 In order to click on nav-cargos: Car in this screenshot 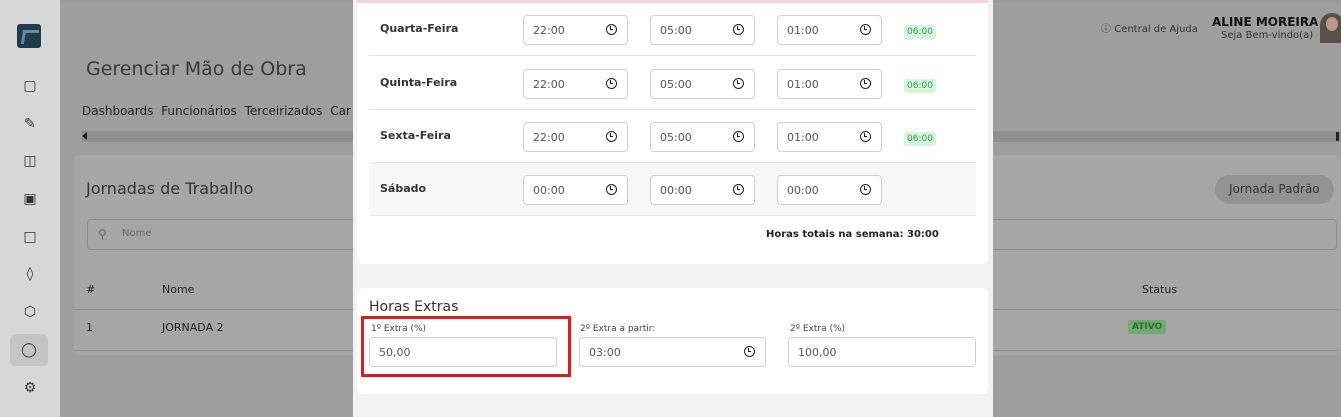, I will do `click(340, 111)`.